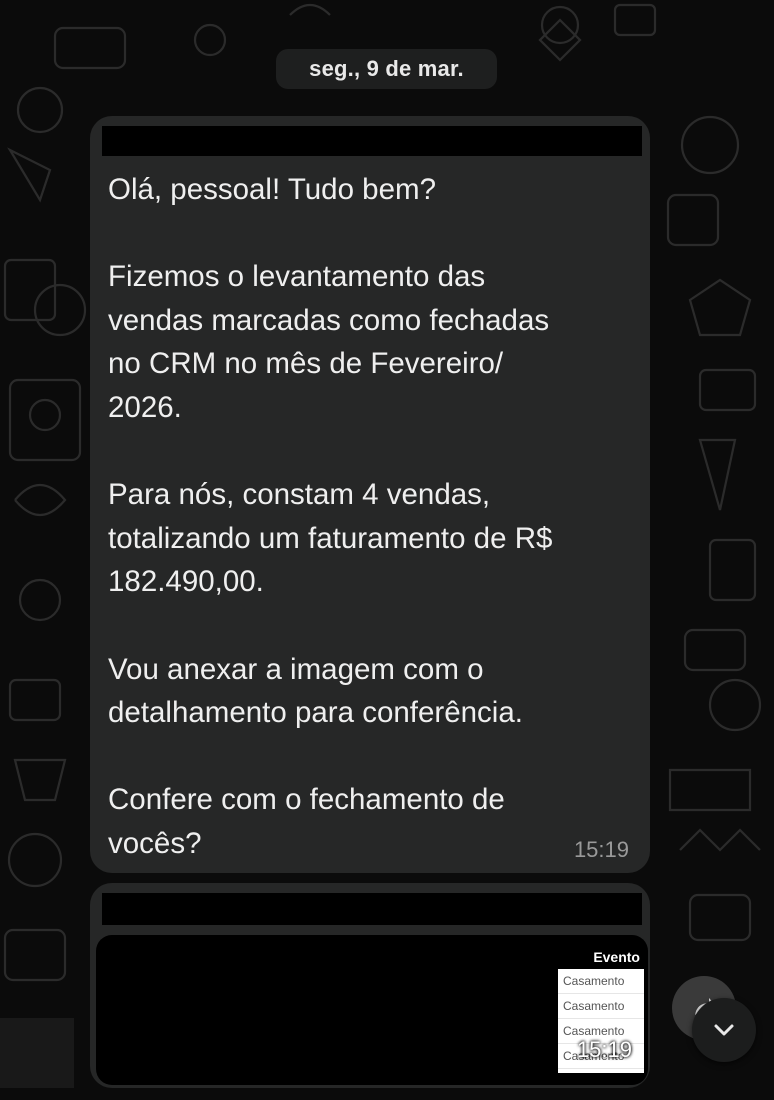 The width and height of the screenshot is (774, 1100). I want to click on message-timestamp: 15:19, so click(601, 849).